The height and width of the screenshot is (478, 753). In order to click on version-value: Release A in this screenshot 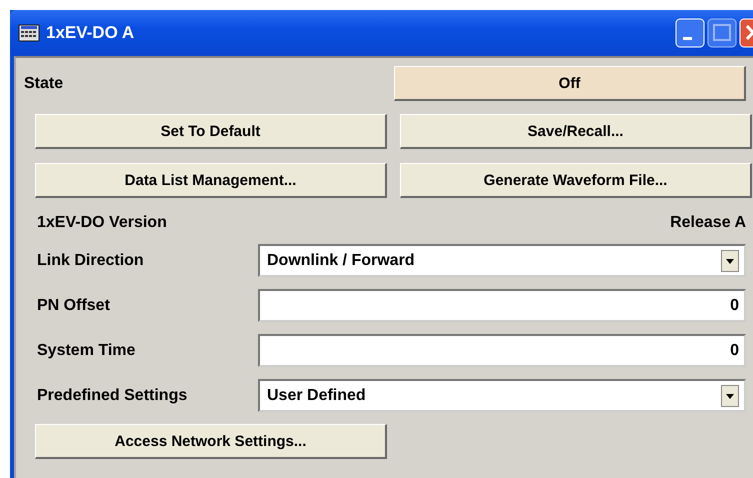, I will do `click(708, 223)`.